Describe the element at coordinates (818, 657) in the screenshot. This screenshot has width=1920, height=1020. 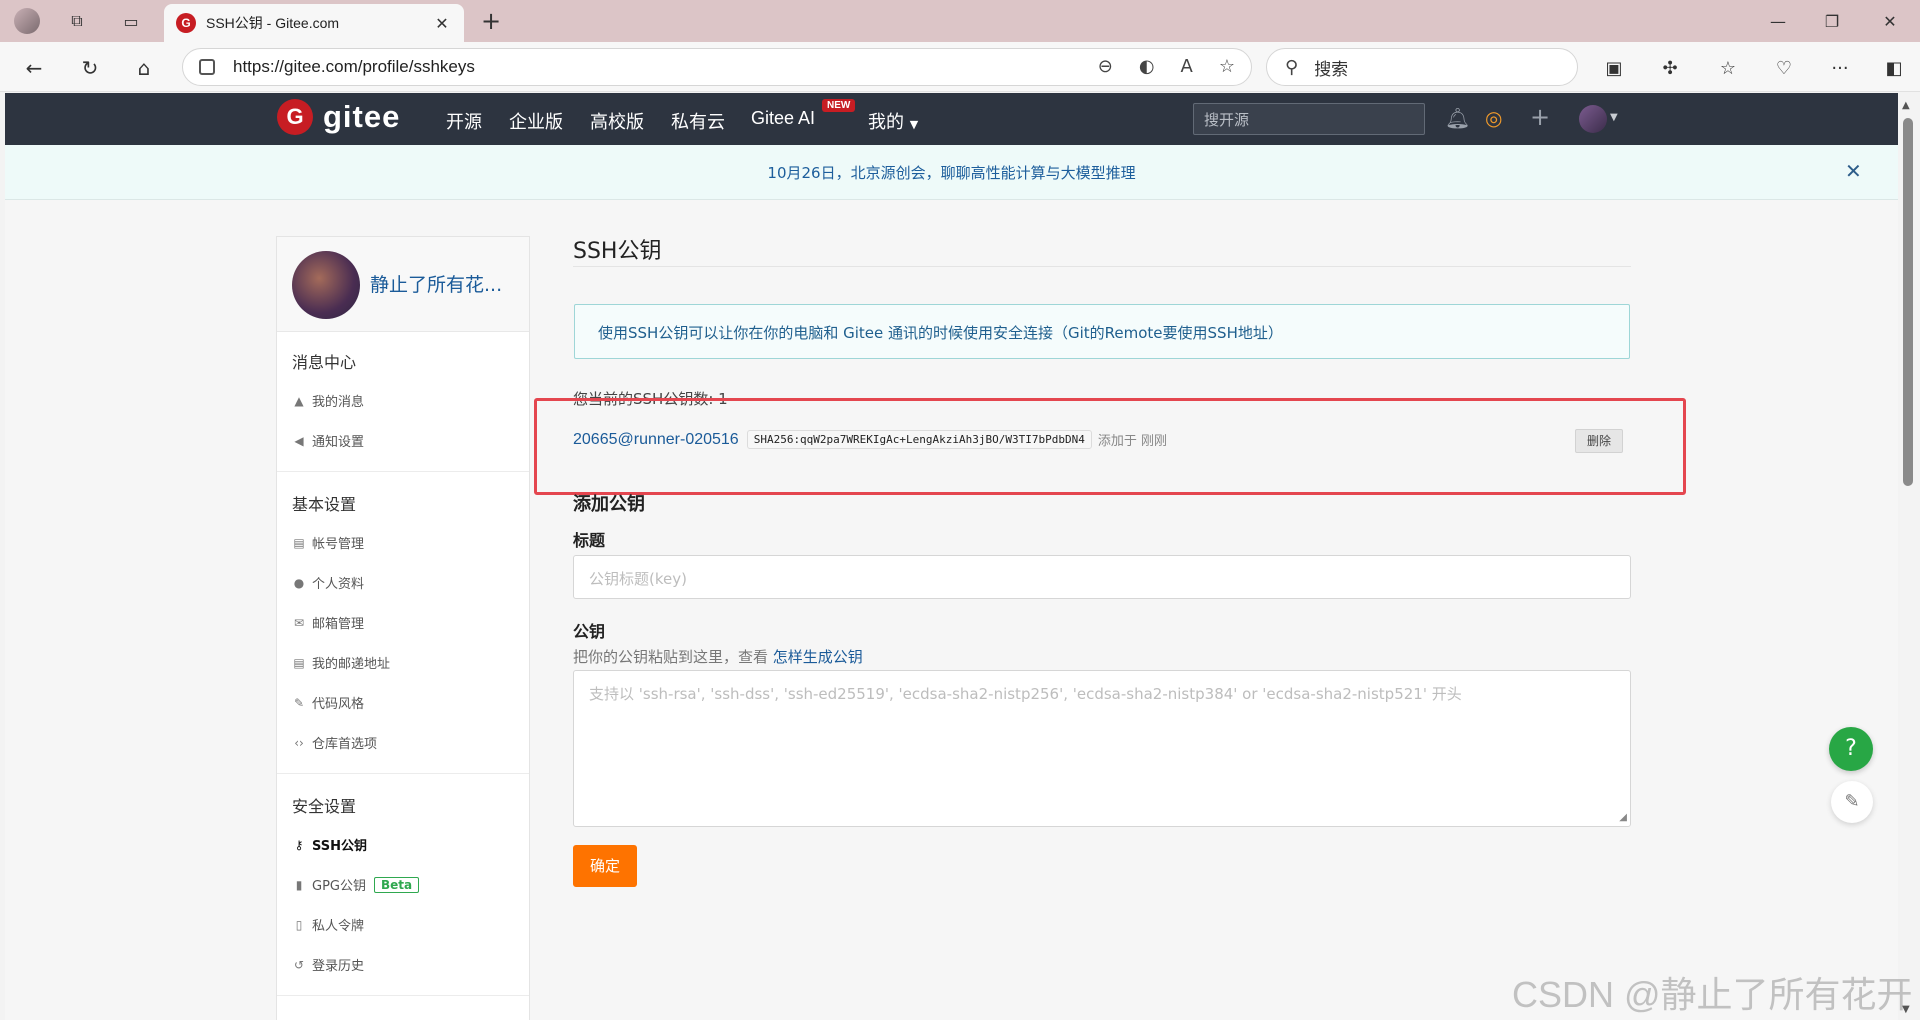
I see `how-to-generate-link: 怎样生成公钥` at that location.